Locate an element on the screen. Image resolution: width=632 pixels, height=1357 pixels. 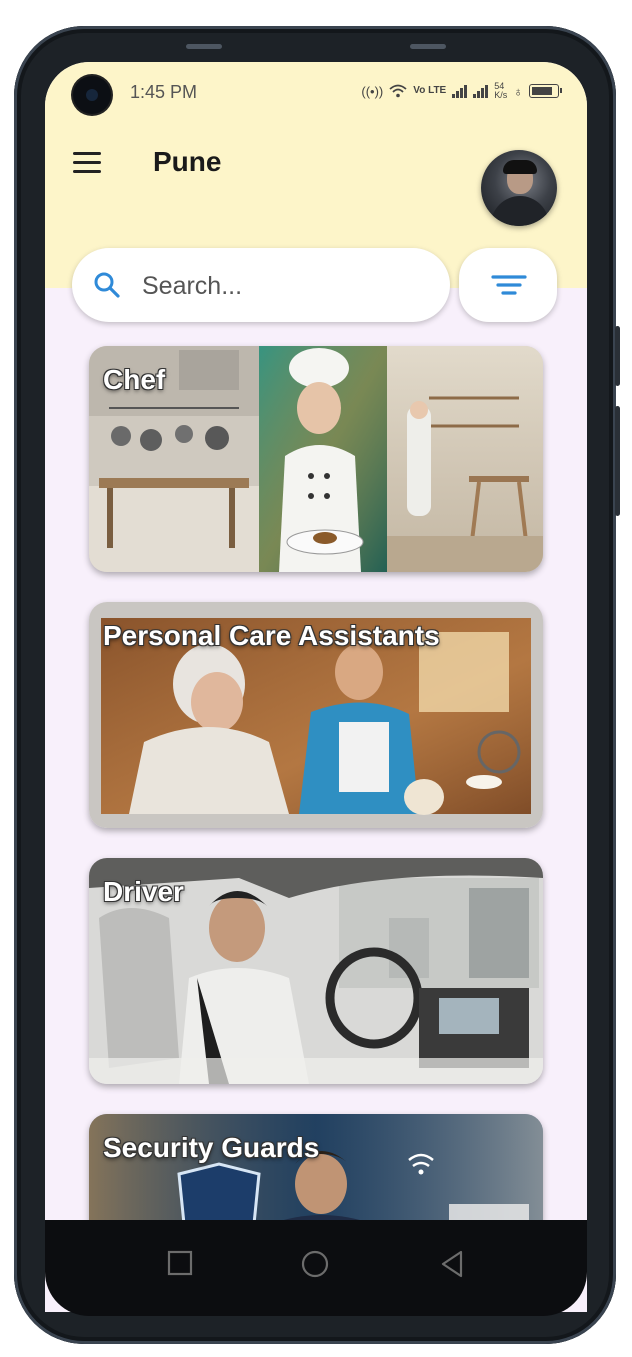
category-card-personal-care: Personal Care Assistants is located at coordinates (316, 715).